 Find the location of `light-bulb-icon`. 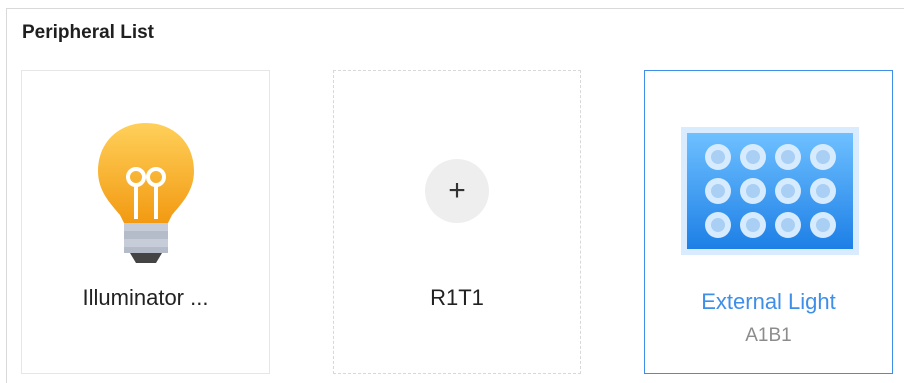

light-bulb-icon is located at coordinates (146, 193).